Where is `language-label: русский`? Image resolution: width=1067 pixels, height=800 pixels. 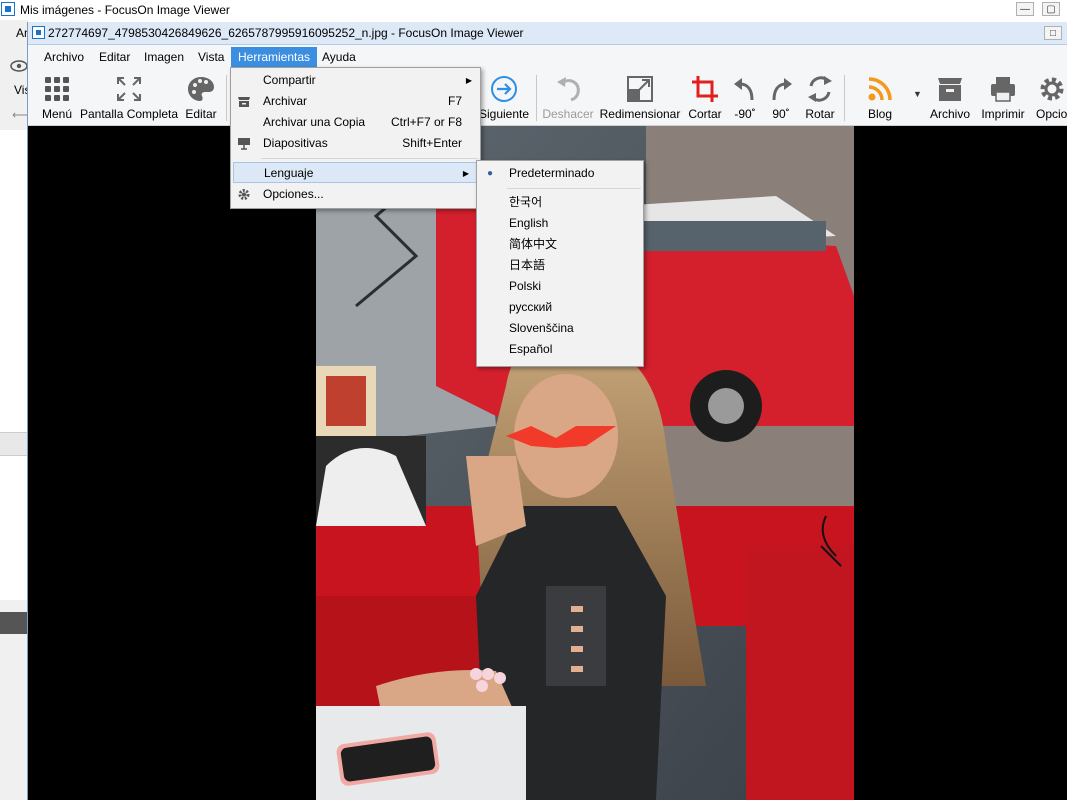
language-label: русский is located at coordinates (531, 307).